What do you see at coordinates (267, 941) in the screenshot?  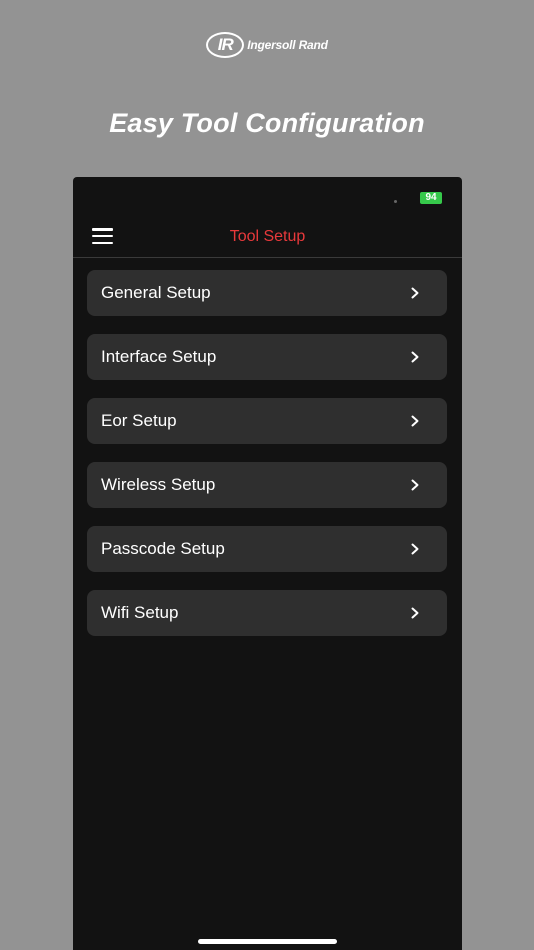 I see `home-indicator` at bounding box center [267, 941].